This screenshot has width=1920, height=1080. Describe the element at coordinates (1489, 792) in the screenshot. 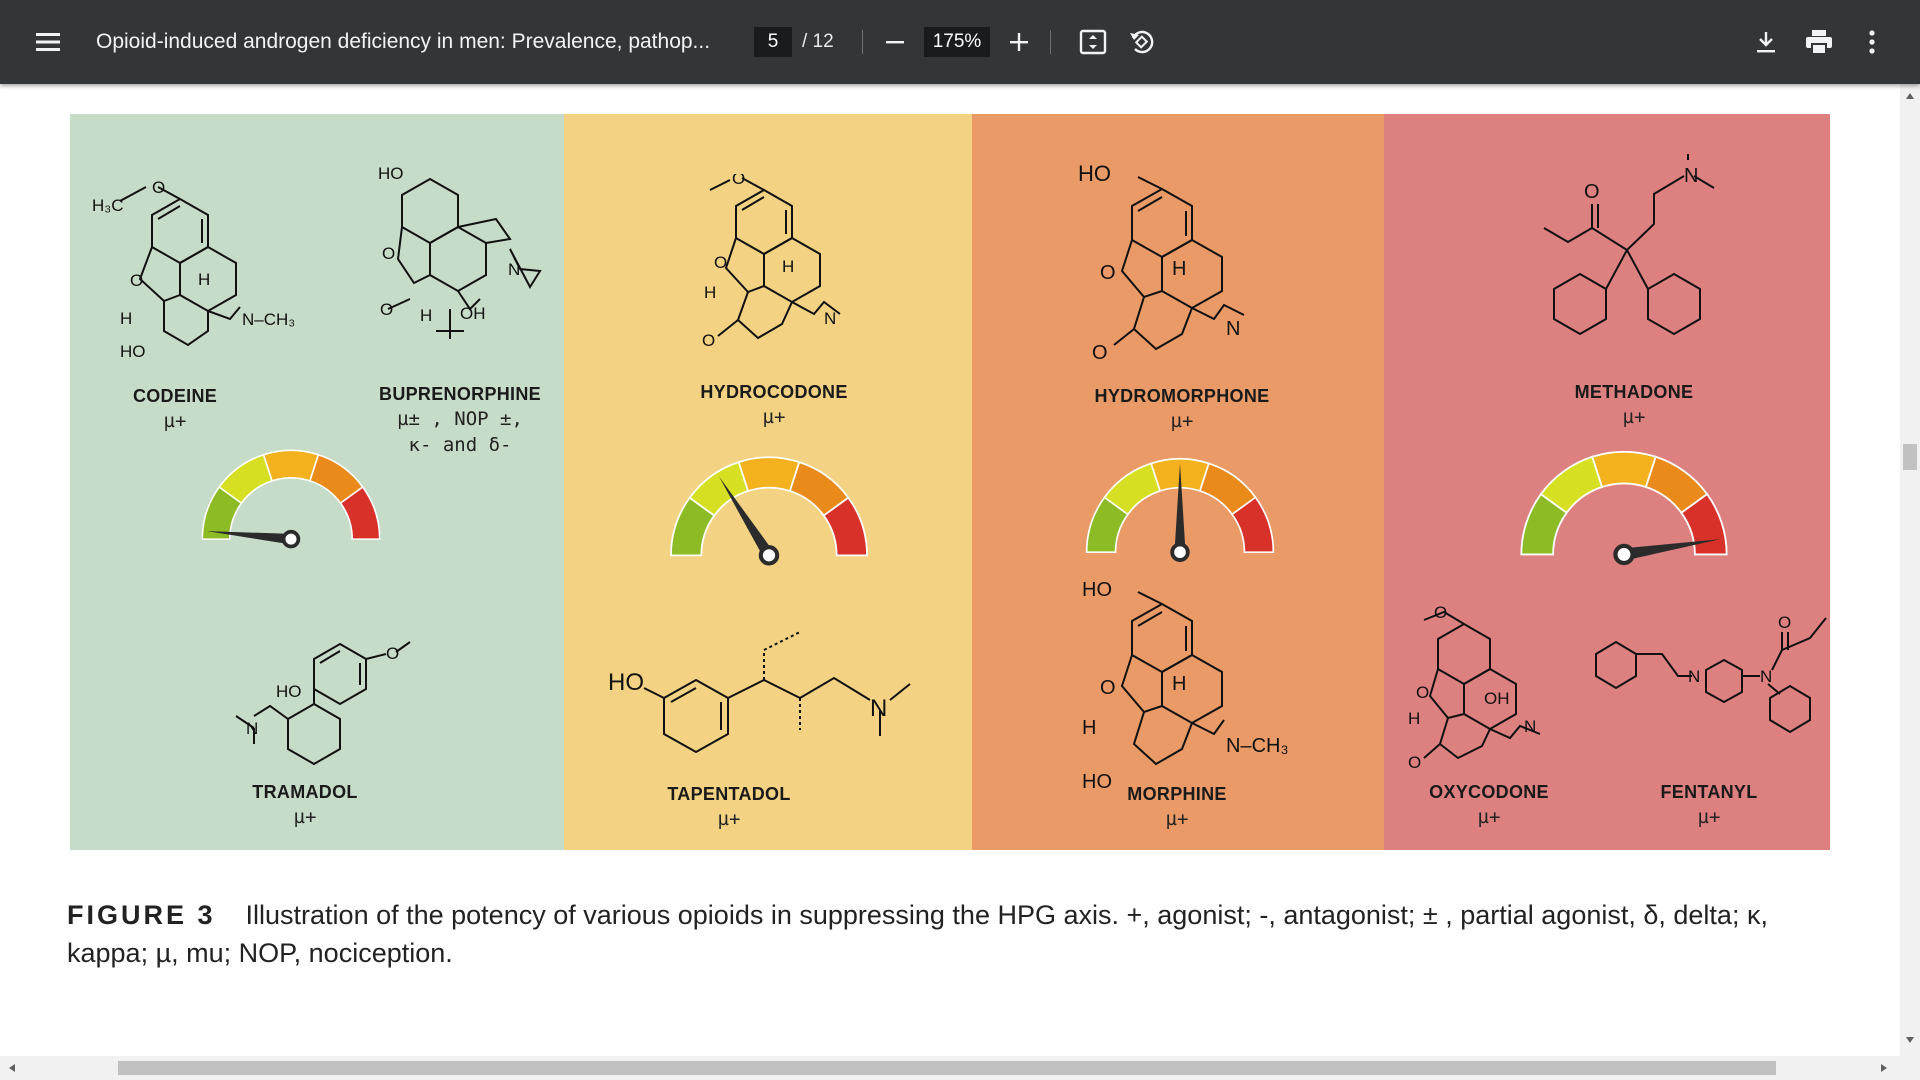

I see `oxycodone-label: OXYCODONE` at that location.